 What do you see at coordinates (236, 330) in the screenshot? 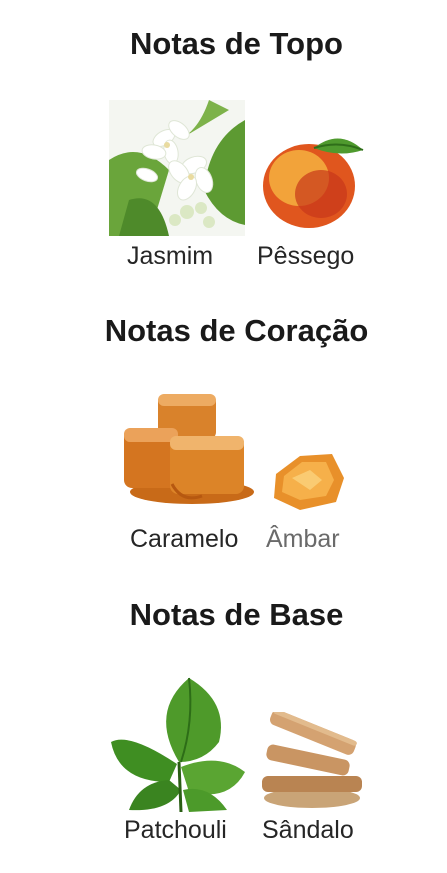
I see `section-title: Notas de Coração` at bounding box center [236, 330].